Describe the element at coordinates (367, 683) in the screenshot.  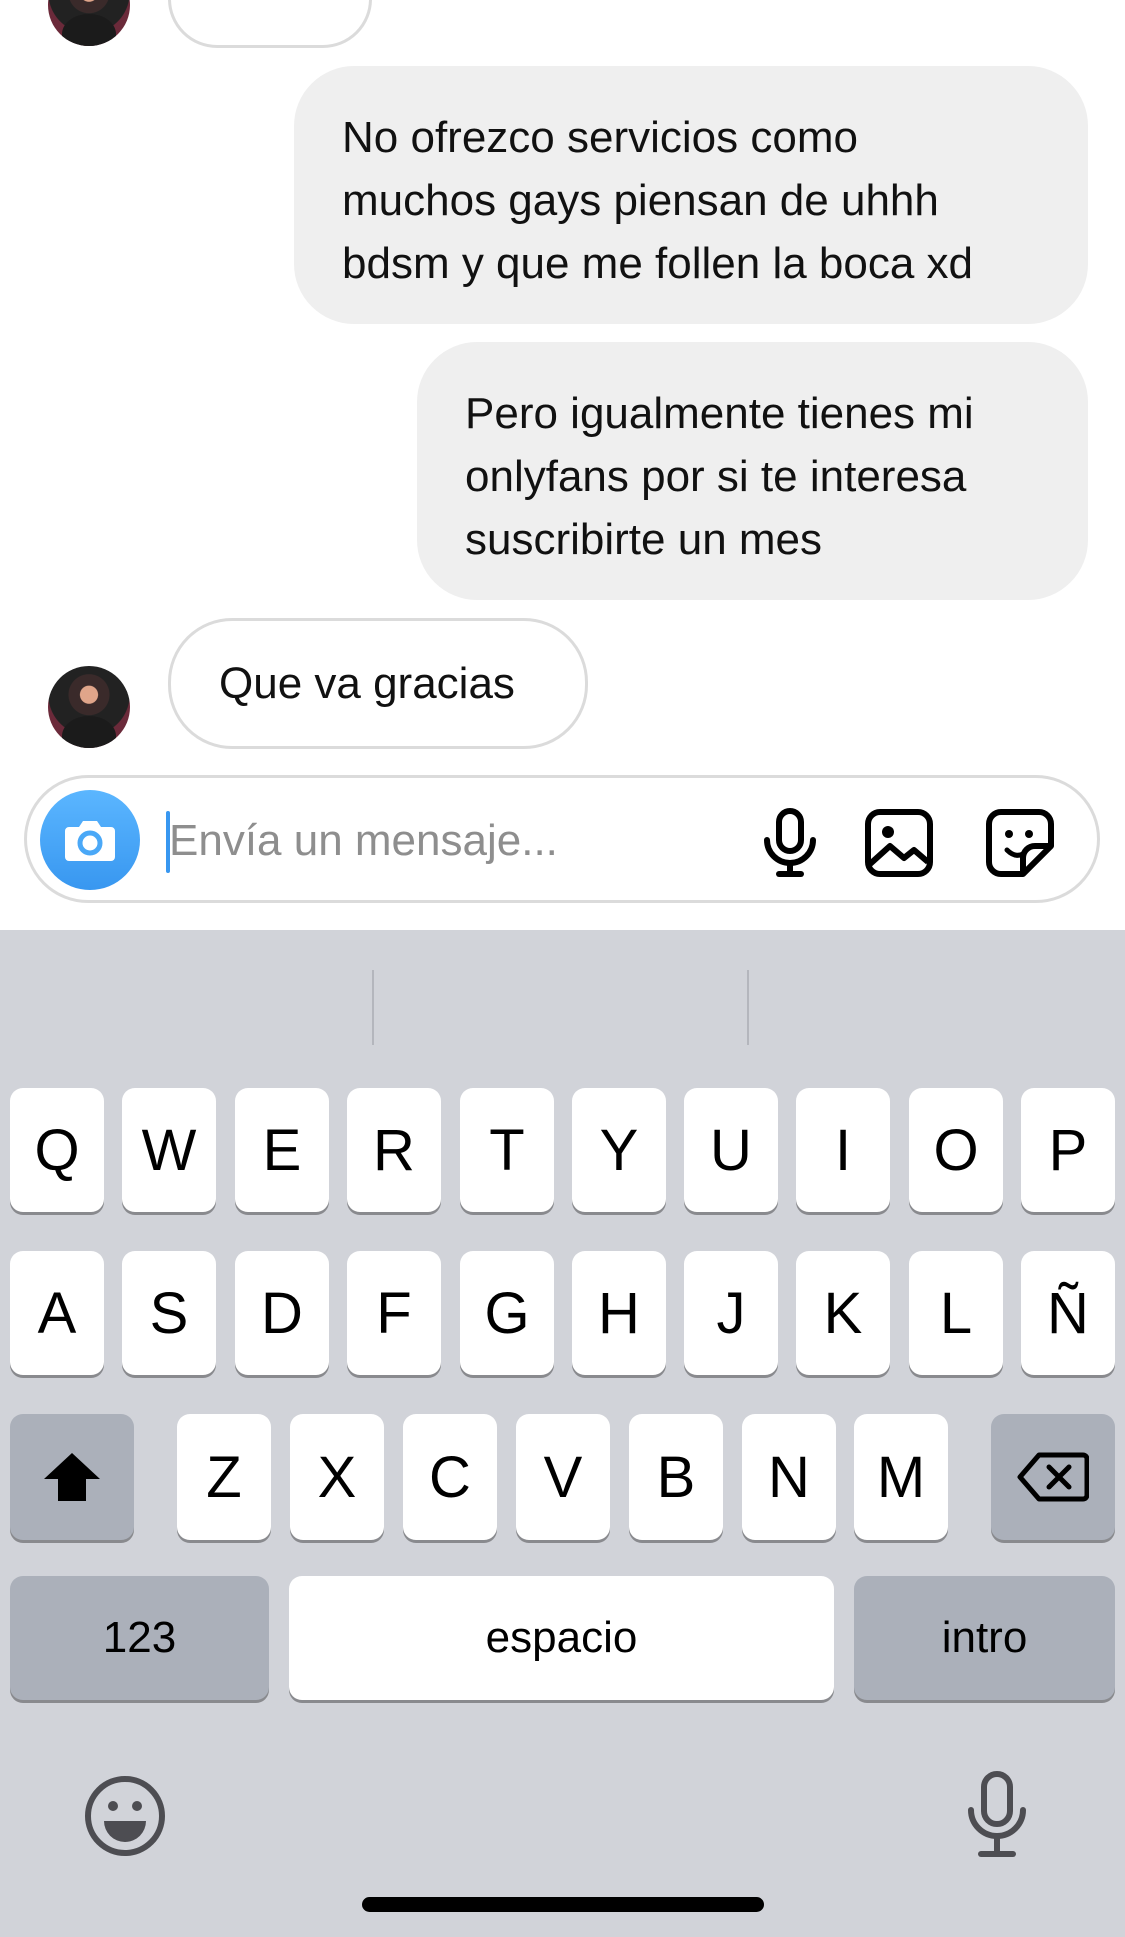
I see `message-text: Que va gracias` at that location.